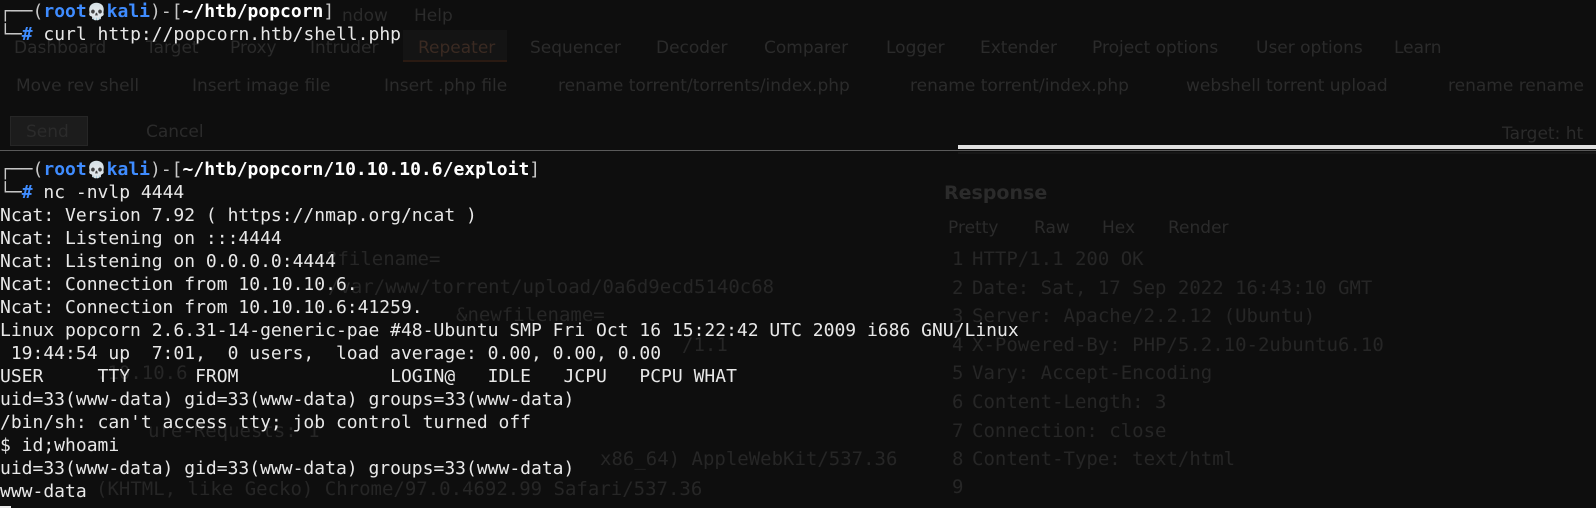 The width and height of the screenshot is (1596, 508). What do you see at coordinates (60, 445) in the screenshot?
I see `output-line: $ id;whoami` at bounding box center [60, 445].